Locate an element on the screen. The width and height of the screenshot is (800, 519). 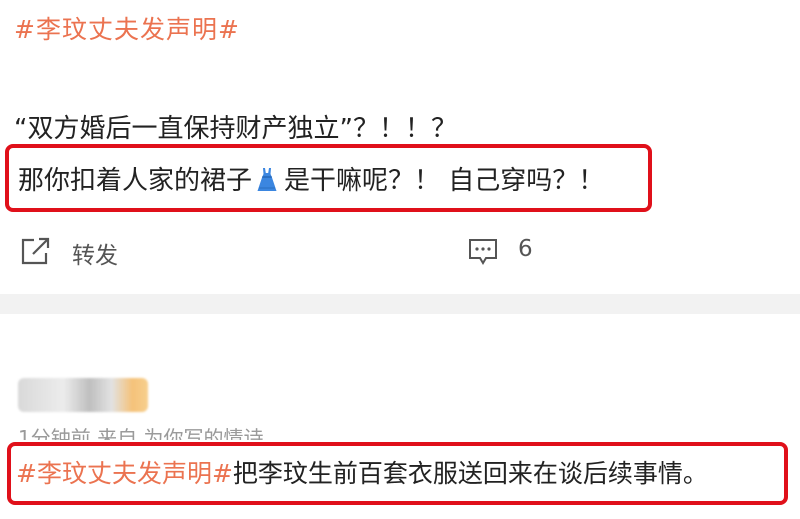
avatar is located at coordinates (83, 395).